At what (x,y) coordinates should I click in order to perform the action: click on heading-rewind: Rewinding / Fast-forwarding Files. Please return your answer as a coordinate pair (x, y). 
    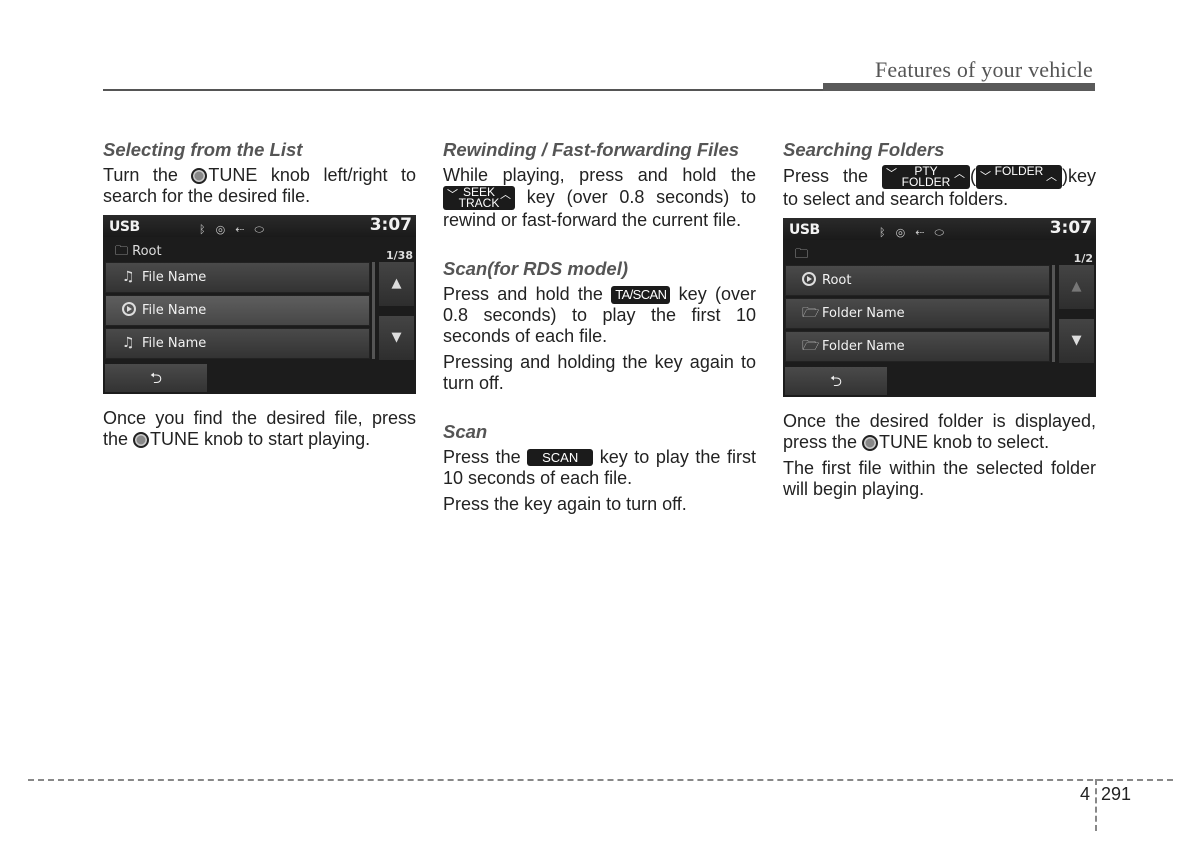
    Looking at the image, I should click on (591, 149).